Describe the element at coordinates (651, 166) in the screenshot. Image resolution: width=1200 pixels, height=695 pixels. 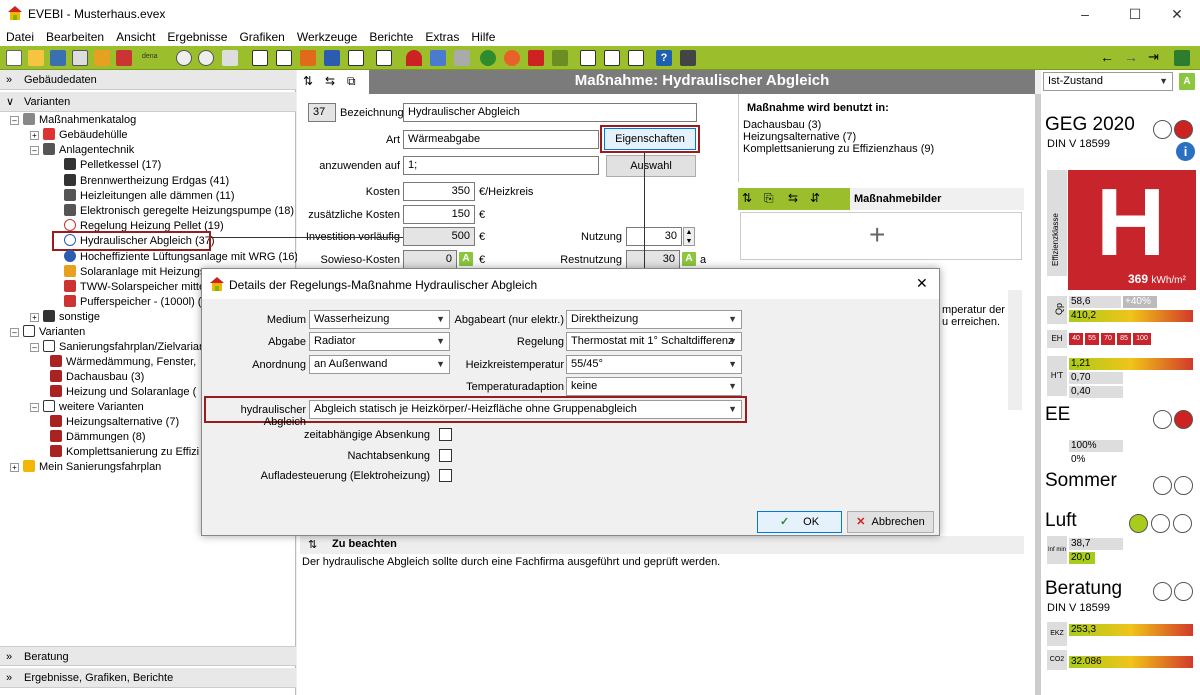
I see `auswahl-button: Auswahl` at that location.